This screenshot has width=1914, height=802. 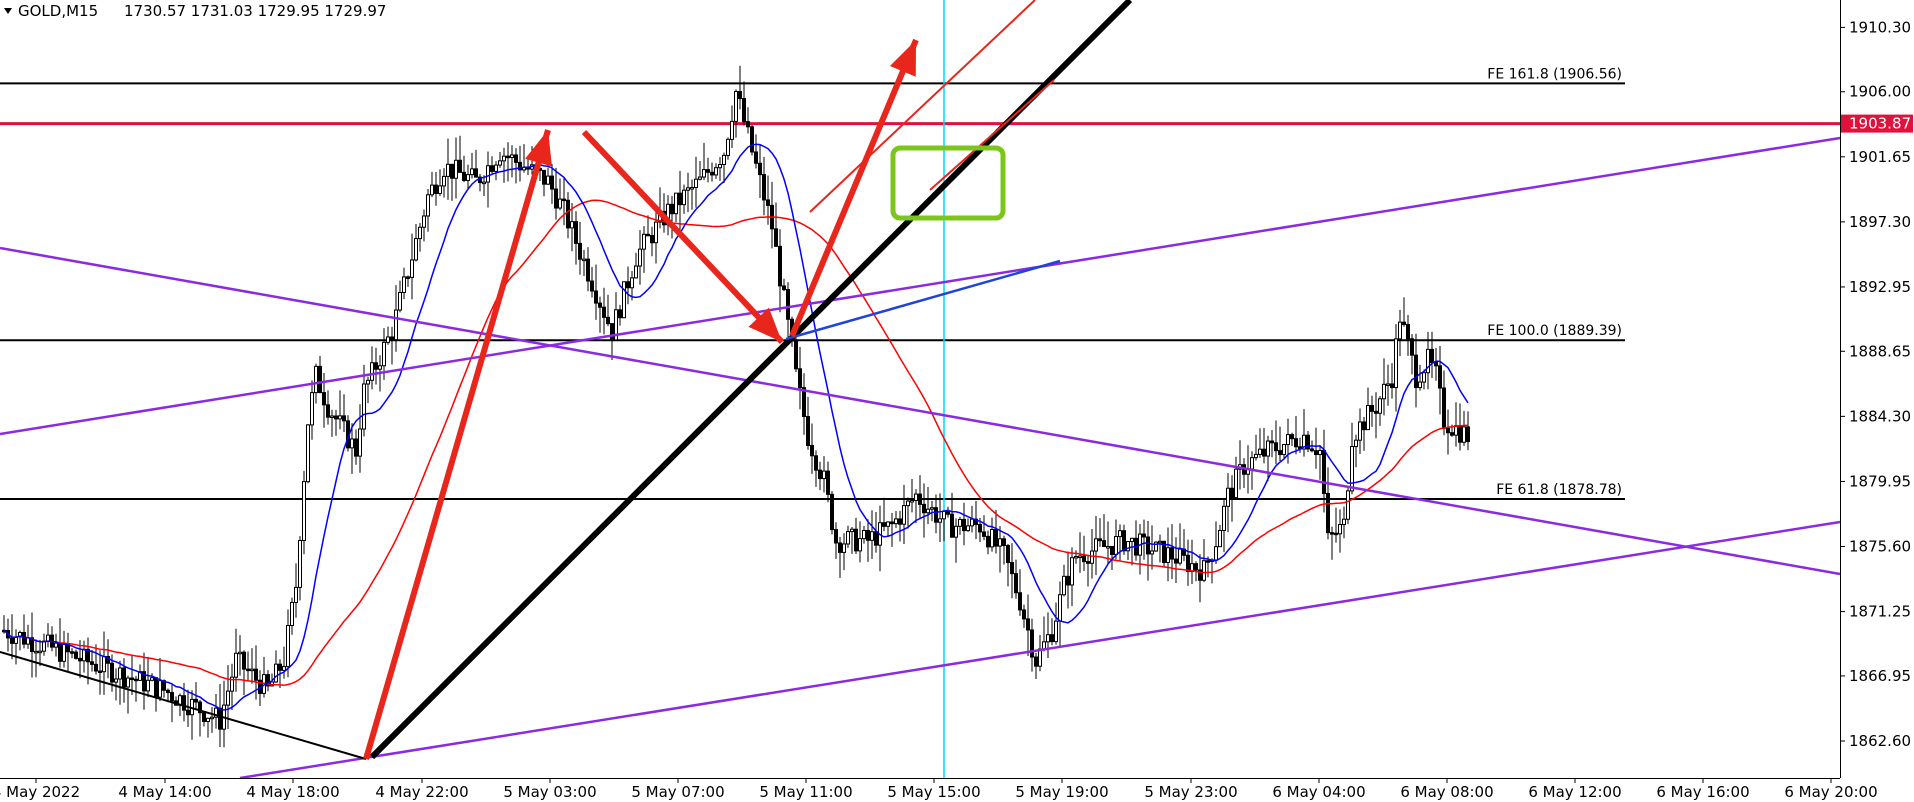 I want to click on chevron-down-icon, so click(x=8, y=11).